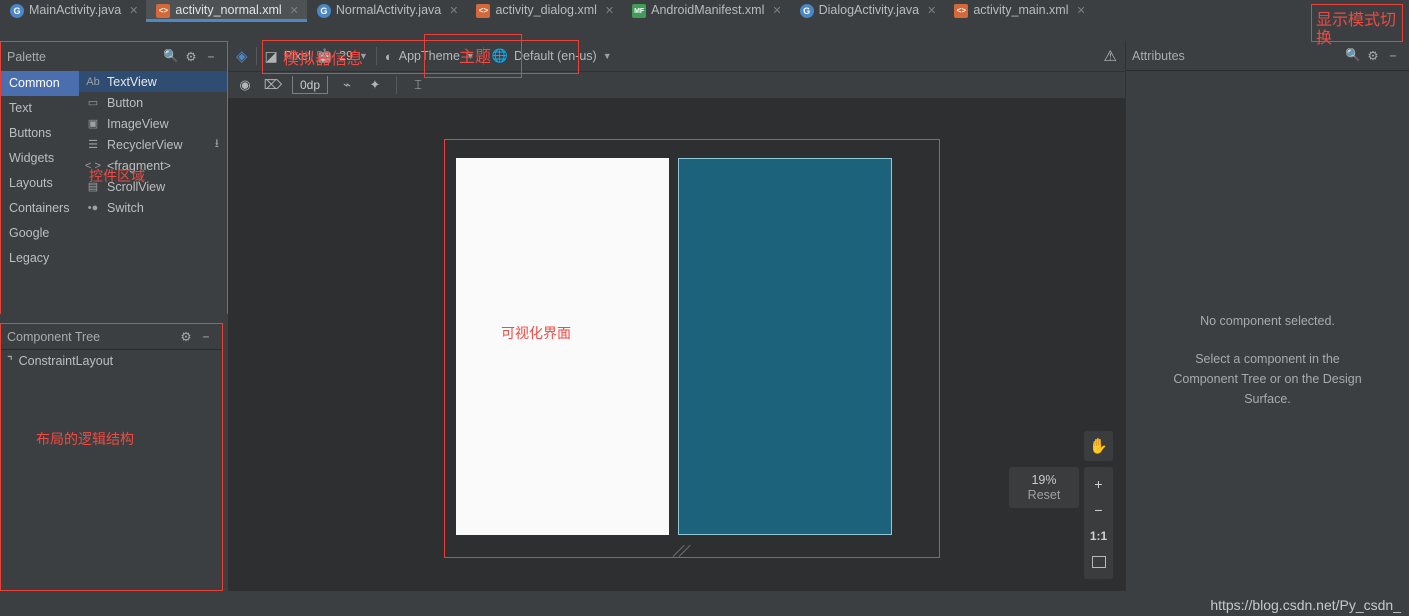  I want to click on locale-label: Default (en-us), so click(555, 56).